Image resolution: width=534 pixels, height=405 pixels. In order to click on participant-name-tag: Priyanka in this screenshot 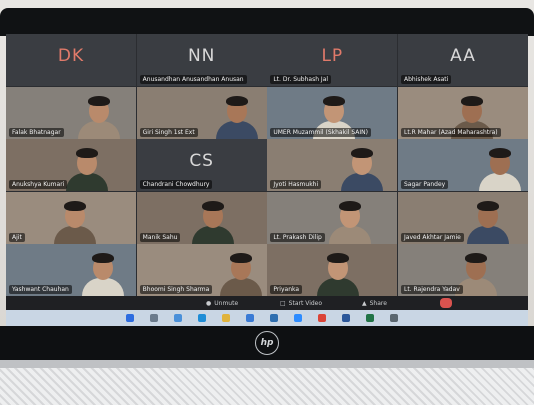, I will do `click(286, 289)`.